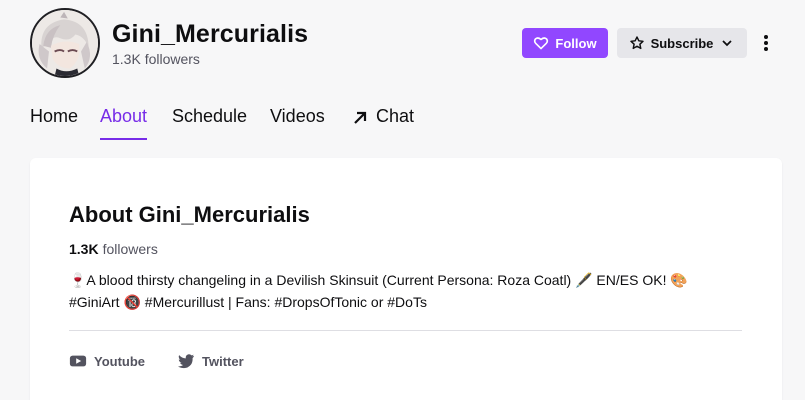 This screenshot has height=400, width=805. I want to click on tab-schedule: Schedule, so click(209, 123).